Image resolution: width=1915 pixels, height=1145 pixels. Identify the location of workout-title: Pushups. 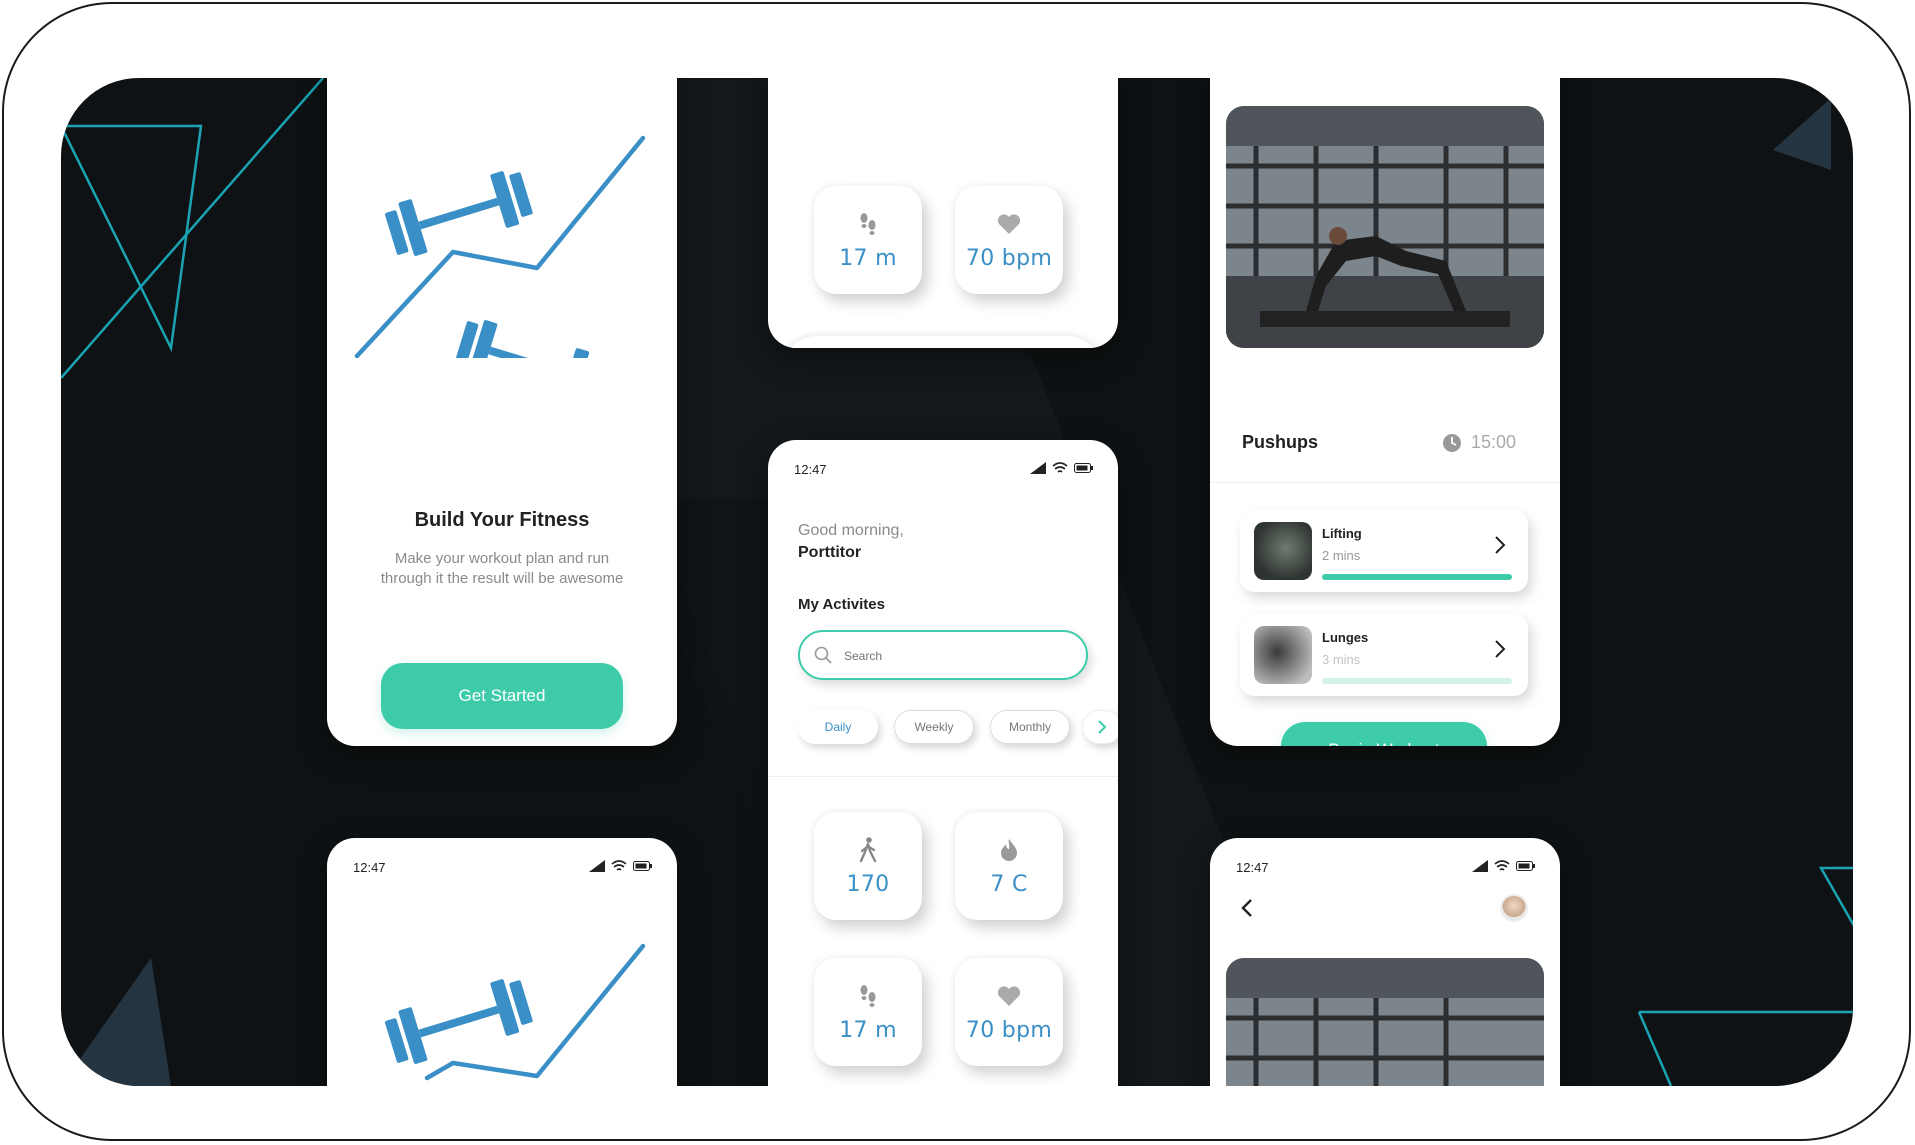
(1280, 442).